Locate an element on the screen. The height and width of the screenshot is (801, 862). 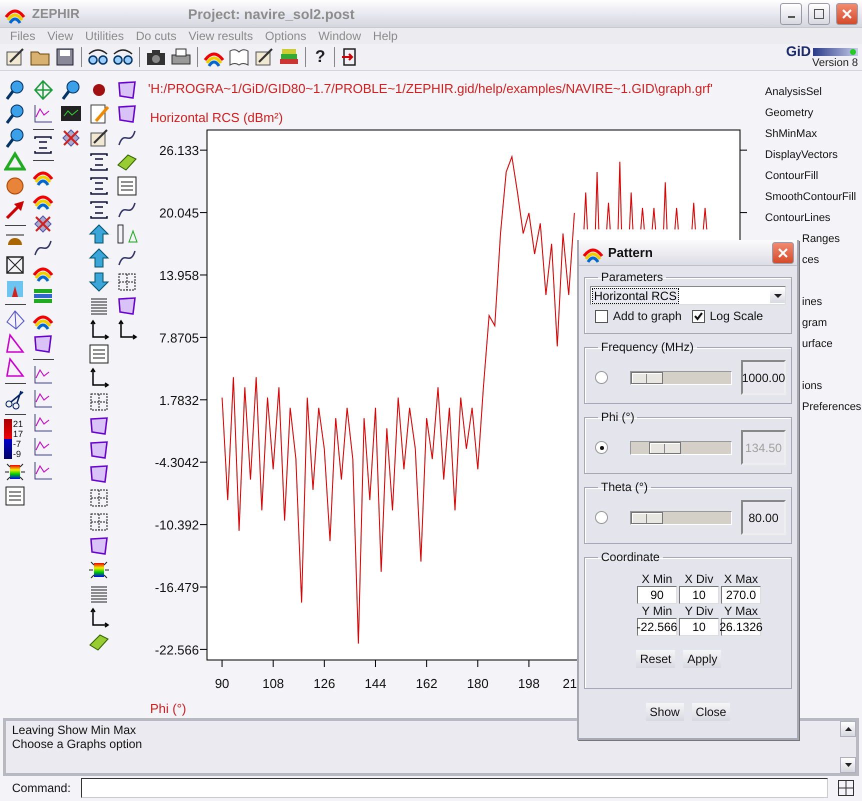
mesh-icon is located at coordinates (43, 89).